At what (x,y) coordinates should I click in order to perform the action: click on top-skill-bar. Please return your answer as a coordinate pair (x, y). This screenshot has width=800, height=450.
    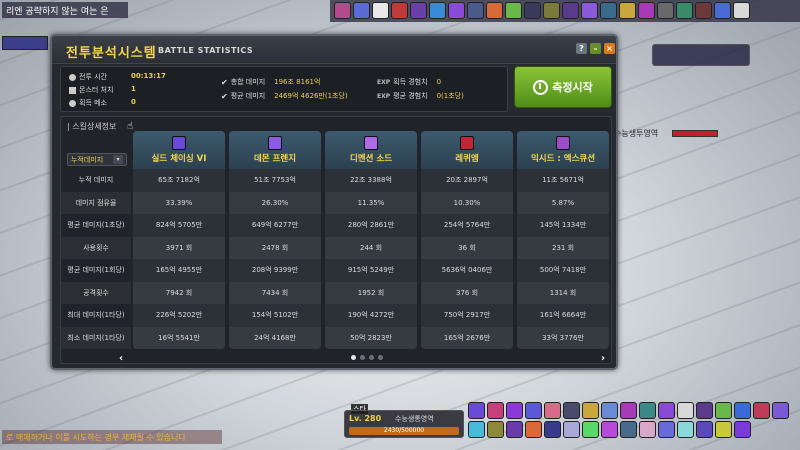
    Looking at the image, I should click on (565, 11).